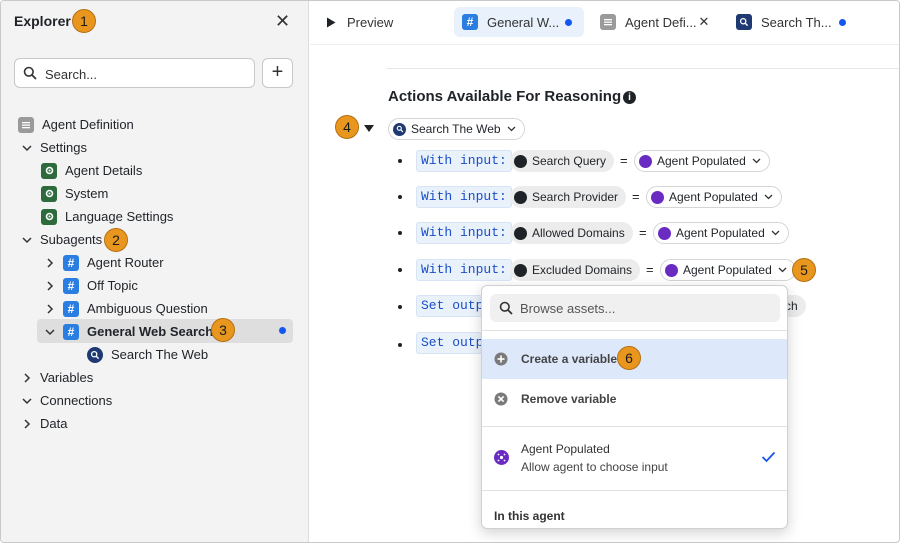 The width and height of the screenshot is (900, 543). I want to click on browse-assets-search, so click(635, 308).